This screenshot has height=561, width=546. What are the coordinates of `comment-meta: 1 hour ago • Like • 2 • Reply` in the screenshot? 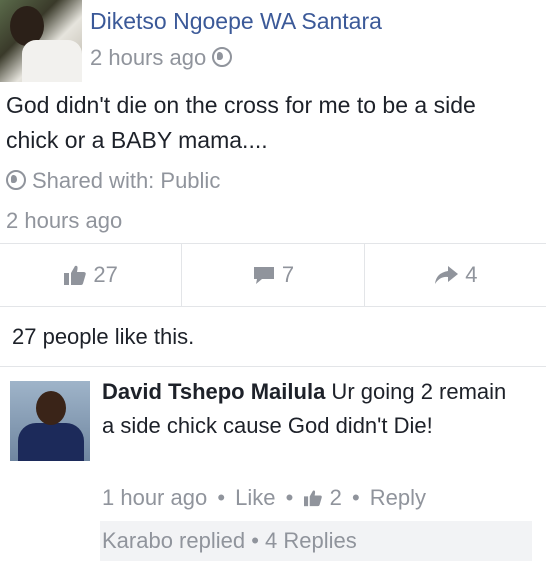 It's located at (266, 498).